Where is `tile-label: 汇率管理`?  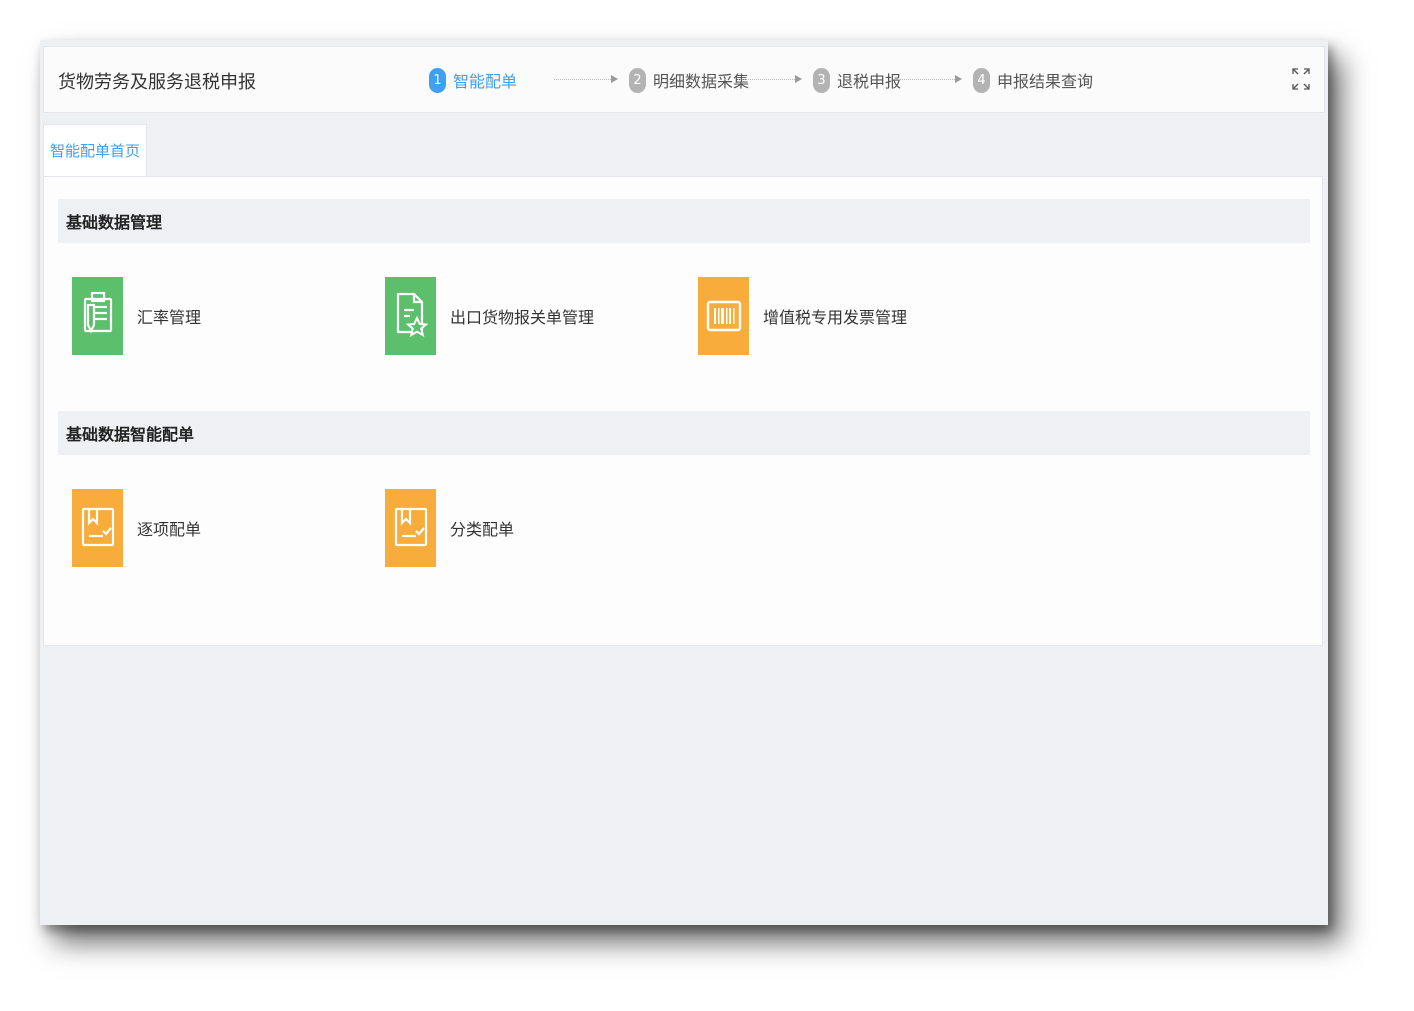
tile-label: 汇率管理 is located at coordinates (169, 317).